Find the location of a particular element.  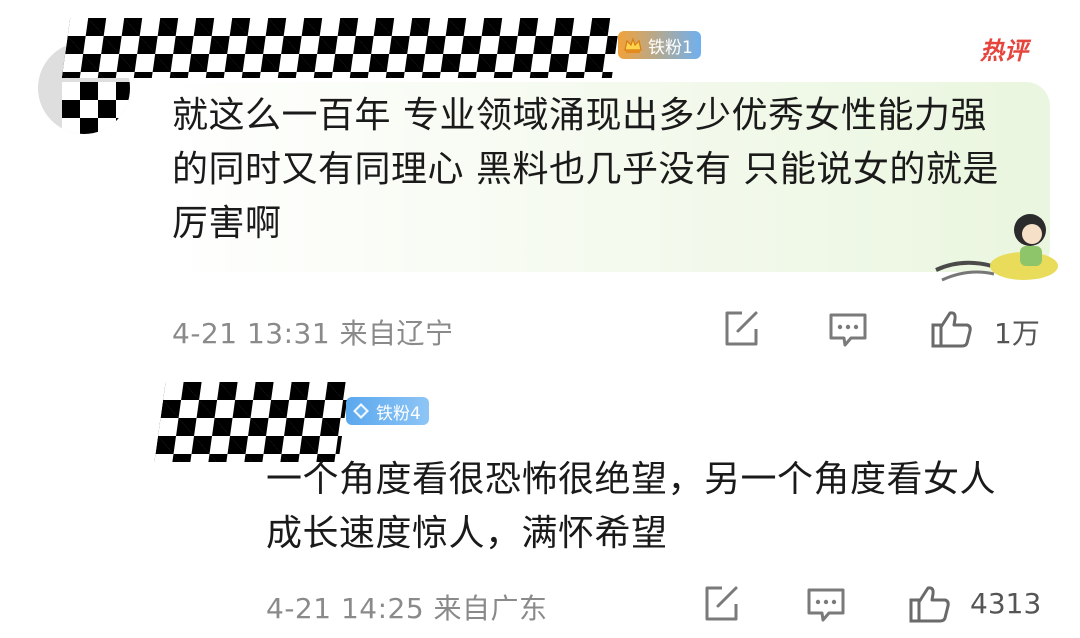

comment-meta: 4-21 14:25 来自广东 is located at coordinates (407, 607).